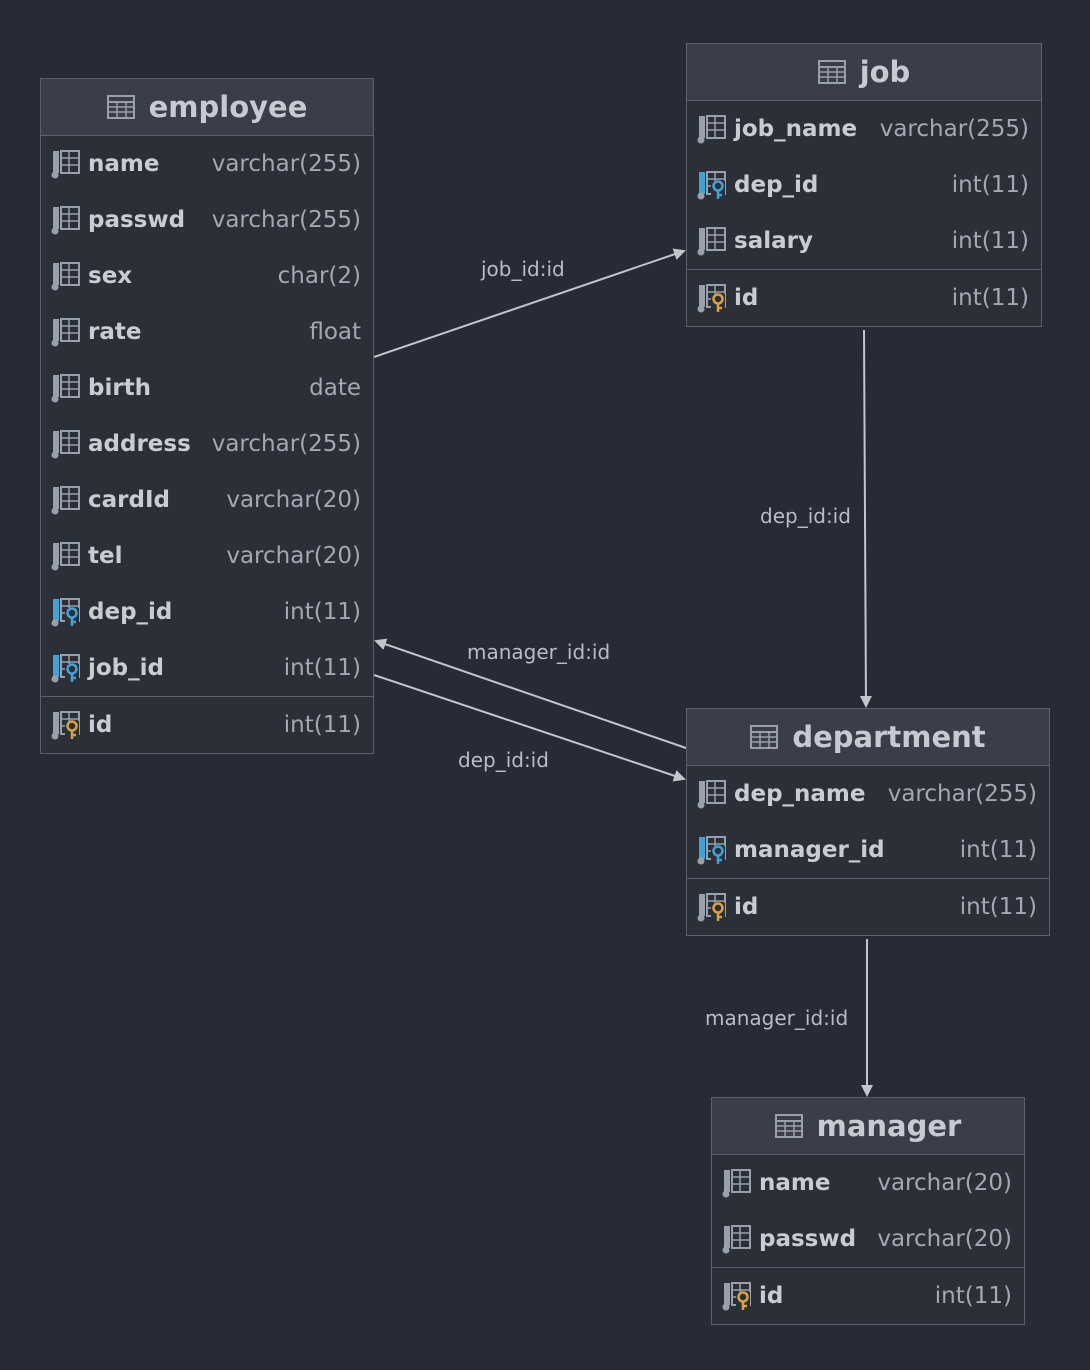 This screenshot has width=1090, height=1370. Describe the element at coordinates (105, 556) in the screenshot. I see `column-name: tel` at that location.